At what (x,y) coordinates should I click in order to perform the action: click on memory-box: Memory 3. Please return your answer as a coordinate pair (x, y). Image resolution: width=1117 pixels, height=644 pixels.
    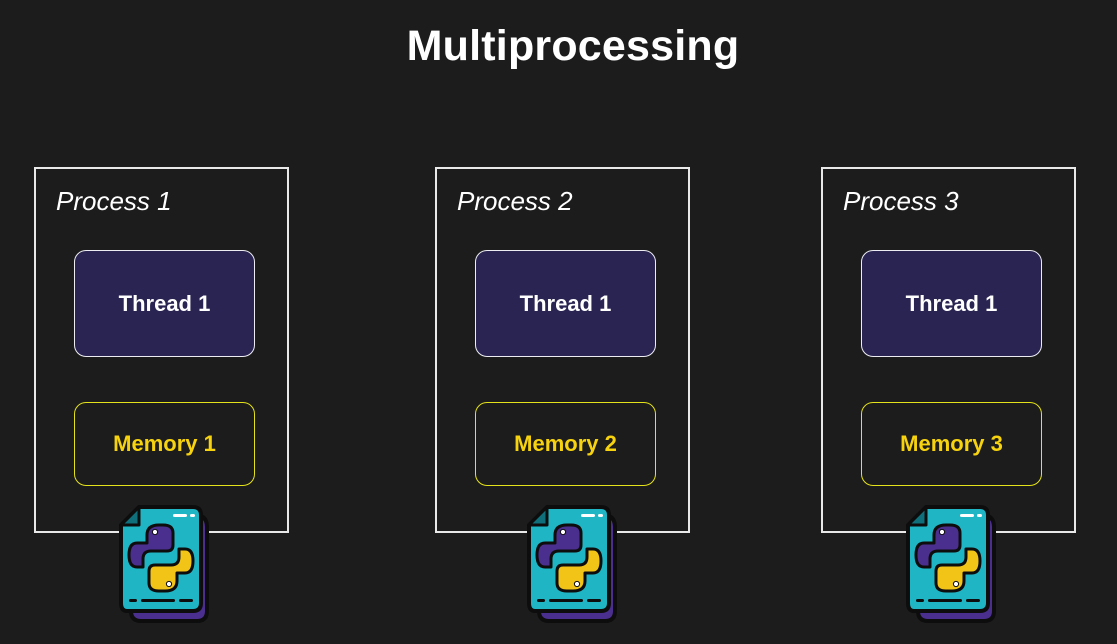
    Looking at the image, I should click on (951, 444).